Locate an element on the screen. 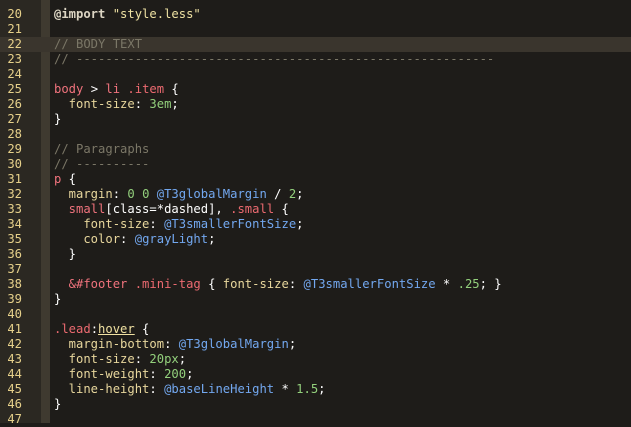 This screenshot has width=631, height=427. code-text: // BODY TEXT is located at coordinates (98, 44).